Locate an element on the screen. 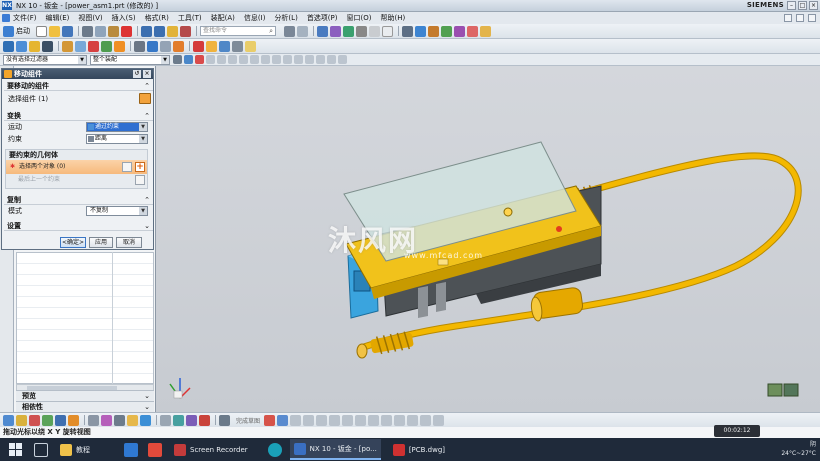 The height and width of the screenshot is (461, 820). previous-constraint-row: 最后上一个约束 is located at coordinates (76, 180).